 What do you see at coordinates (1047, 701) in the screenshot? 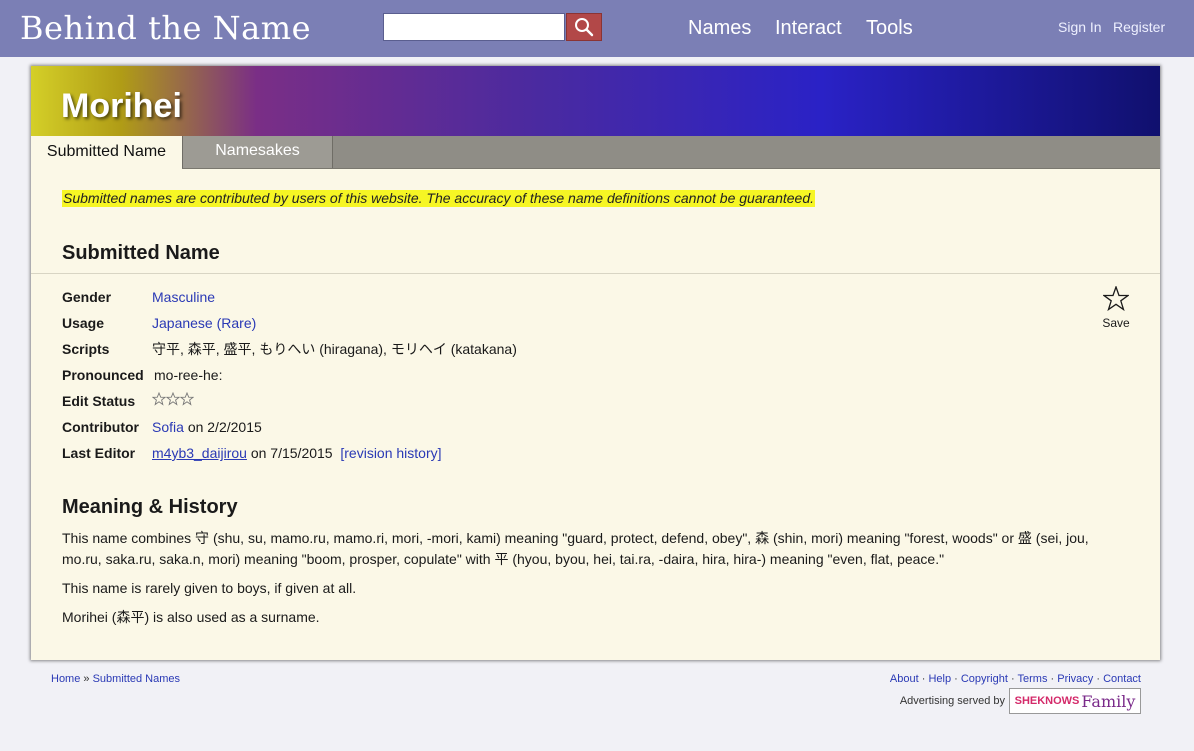
I see `ad-brand-prefix: SHEKNOWS` at bounding box center [1047, 701].